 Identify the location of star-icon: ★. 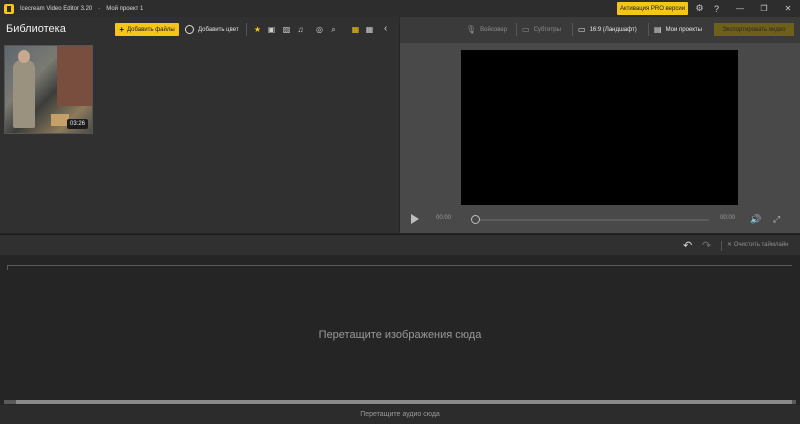
(257, 29).